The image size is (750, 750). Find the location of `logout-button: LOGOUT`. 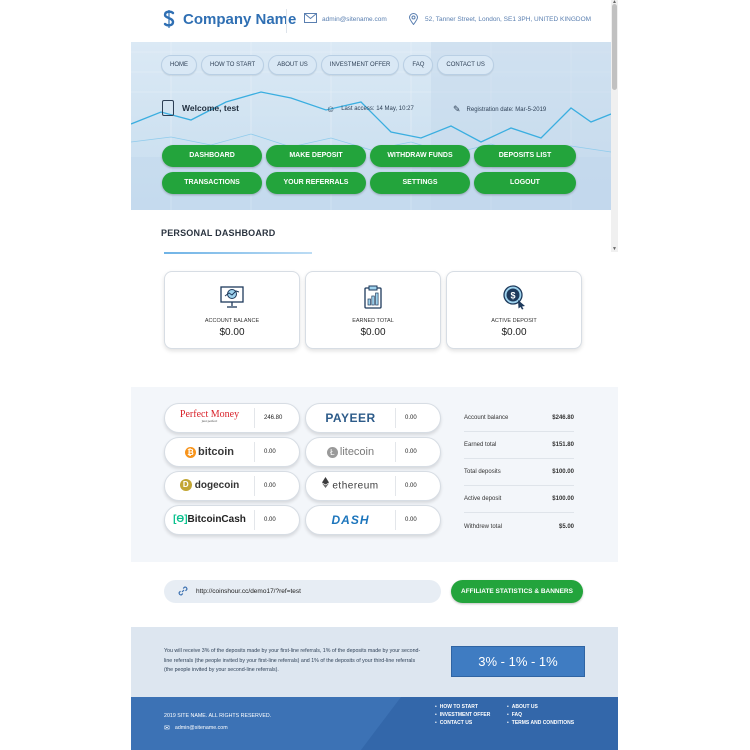

logout-button: LOGOUT is located at coordinates (525, 183).